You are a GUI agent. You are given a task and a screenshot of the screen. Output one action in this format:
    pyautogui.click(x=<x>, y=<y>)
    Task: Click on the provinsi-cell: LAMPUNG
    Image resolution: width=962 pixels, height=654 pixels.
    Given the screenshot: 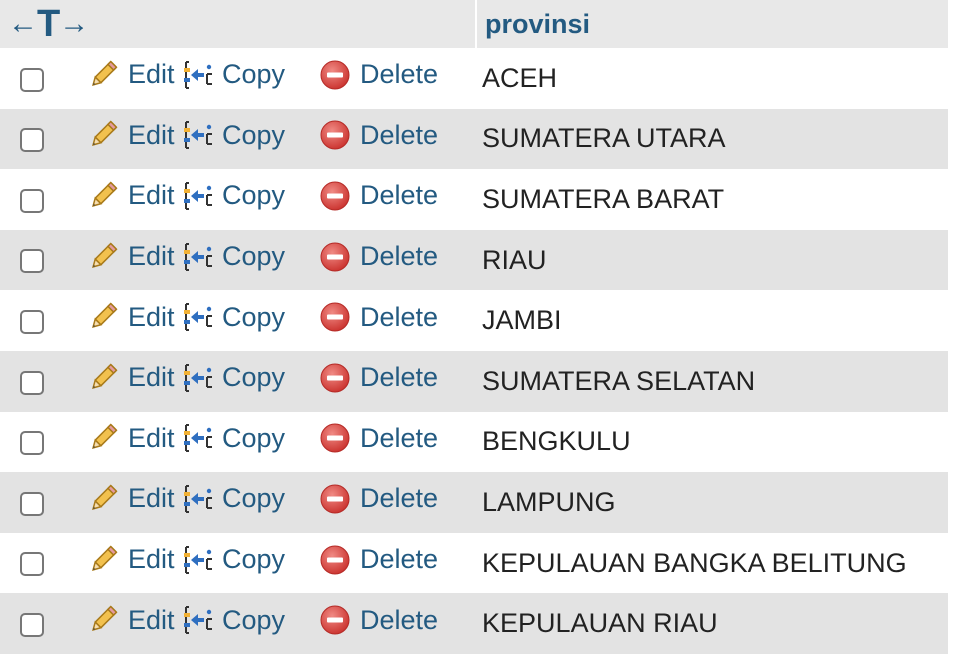 What is the action you would take?
    pyautogui.click(x=712, y=502)
    